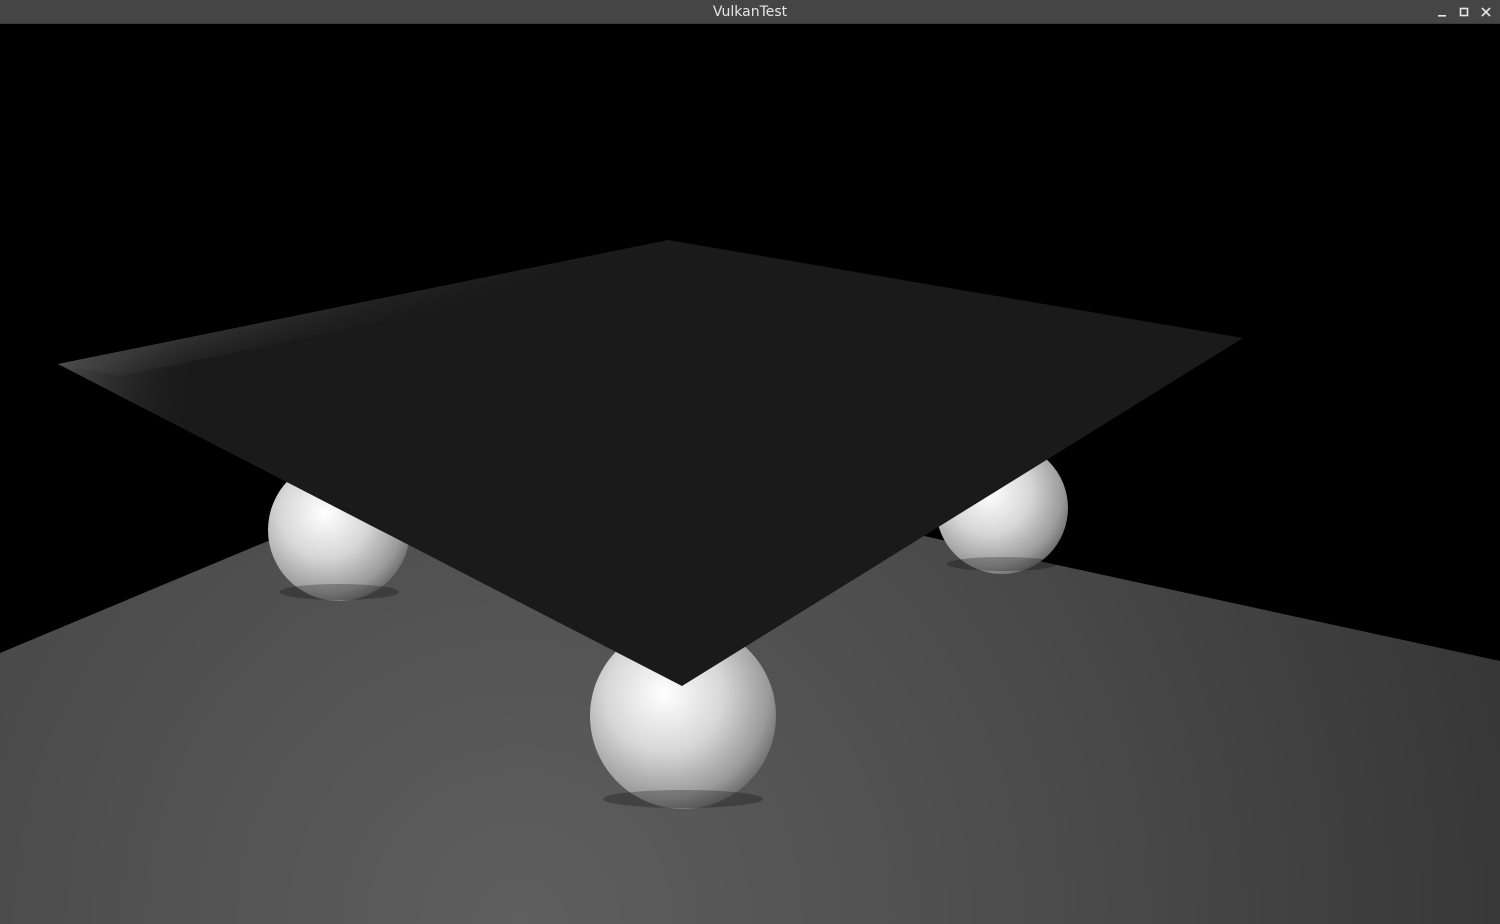 Image resolution: width=1500 pixels, height=924 pixels. I want to click on titlebar: VulkanTest, so click(750, 12).